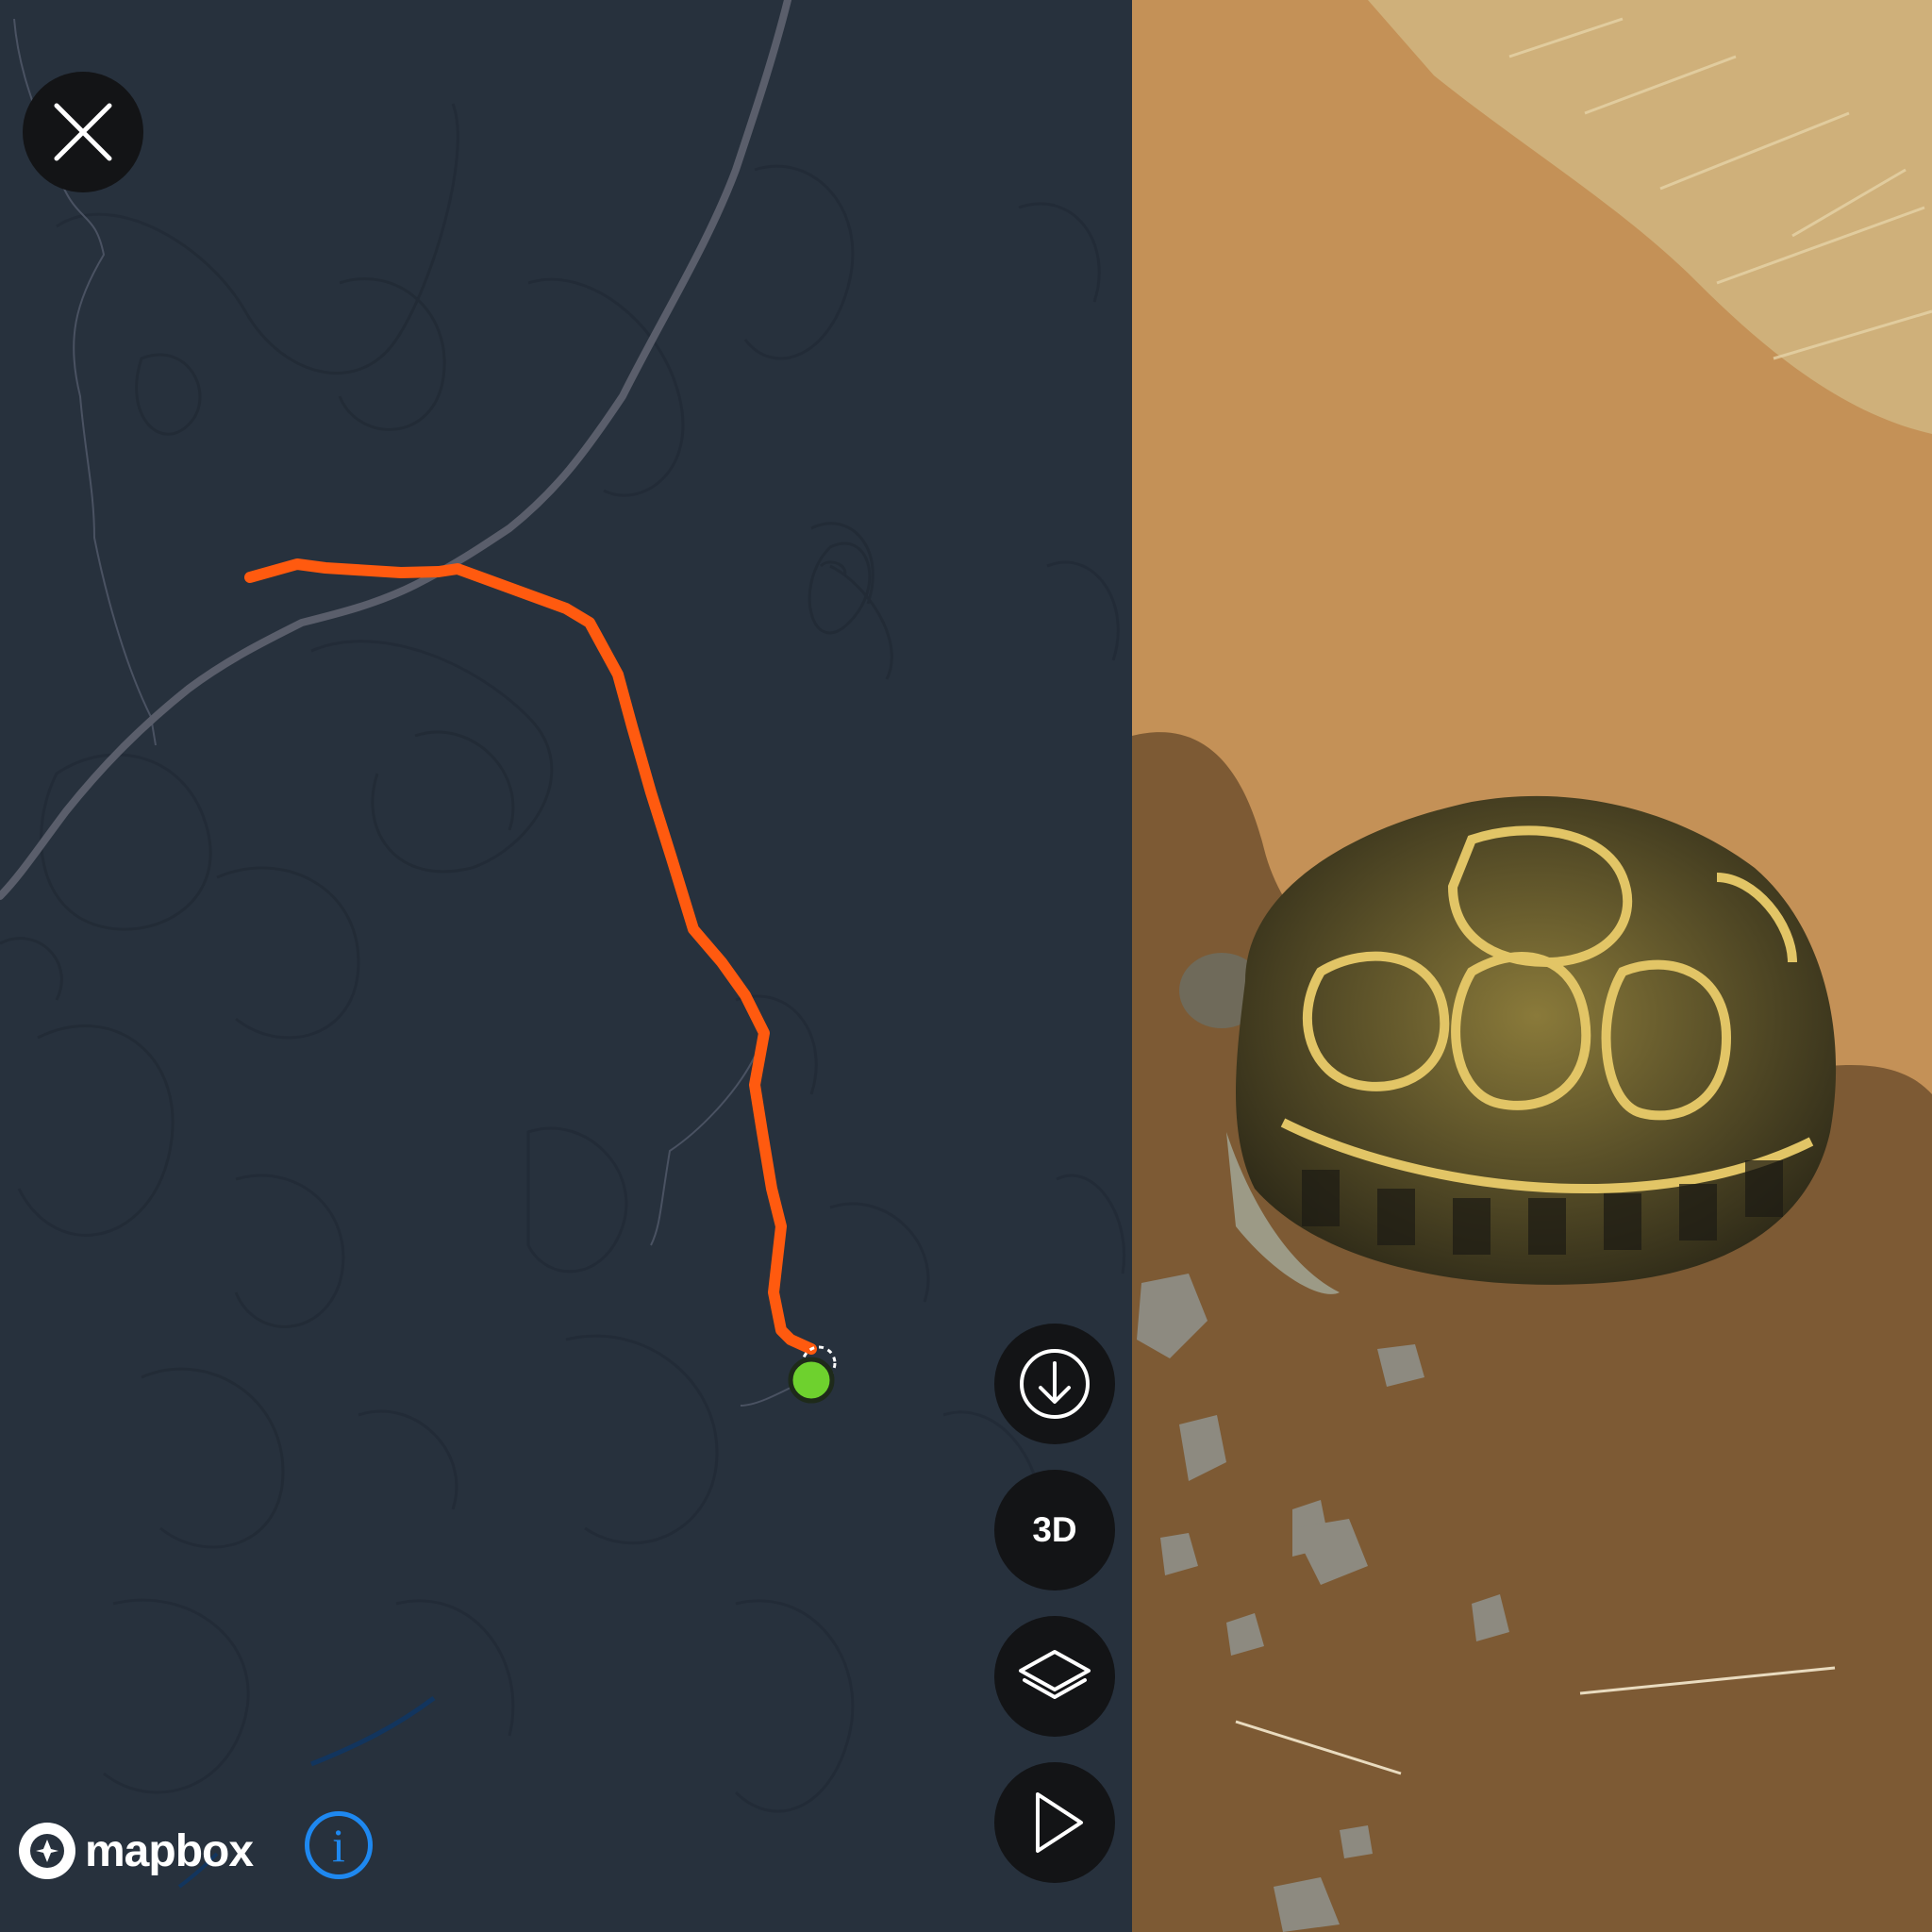  I want to click on mapbox-logo-text: mapbox, so click(170, 1851).